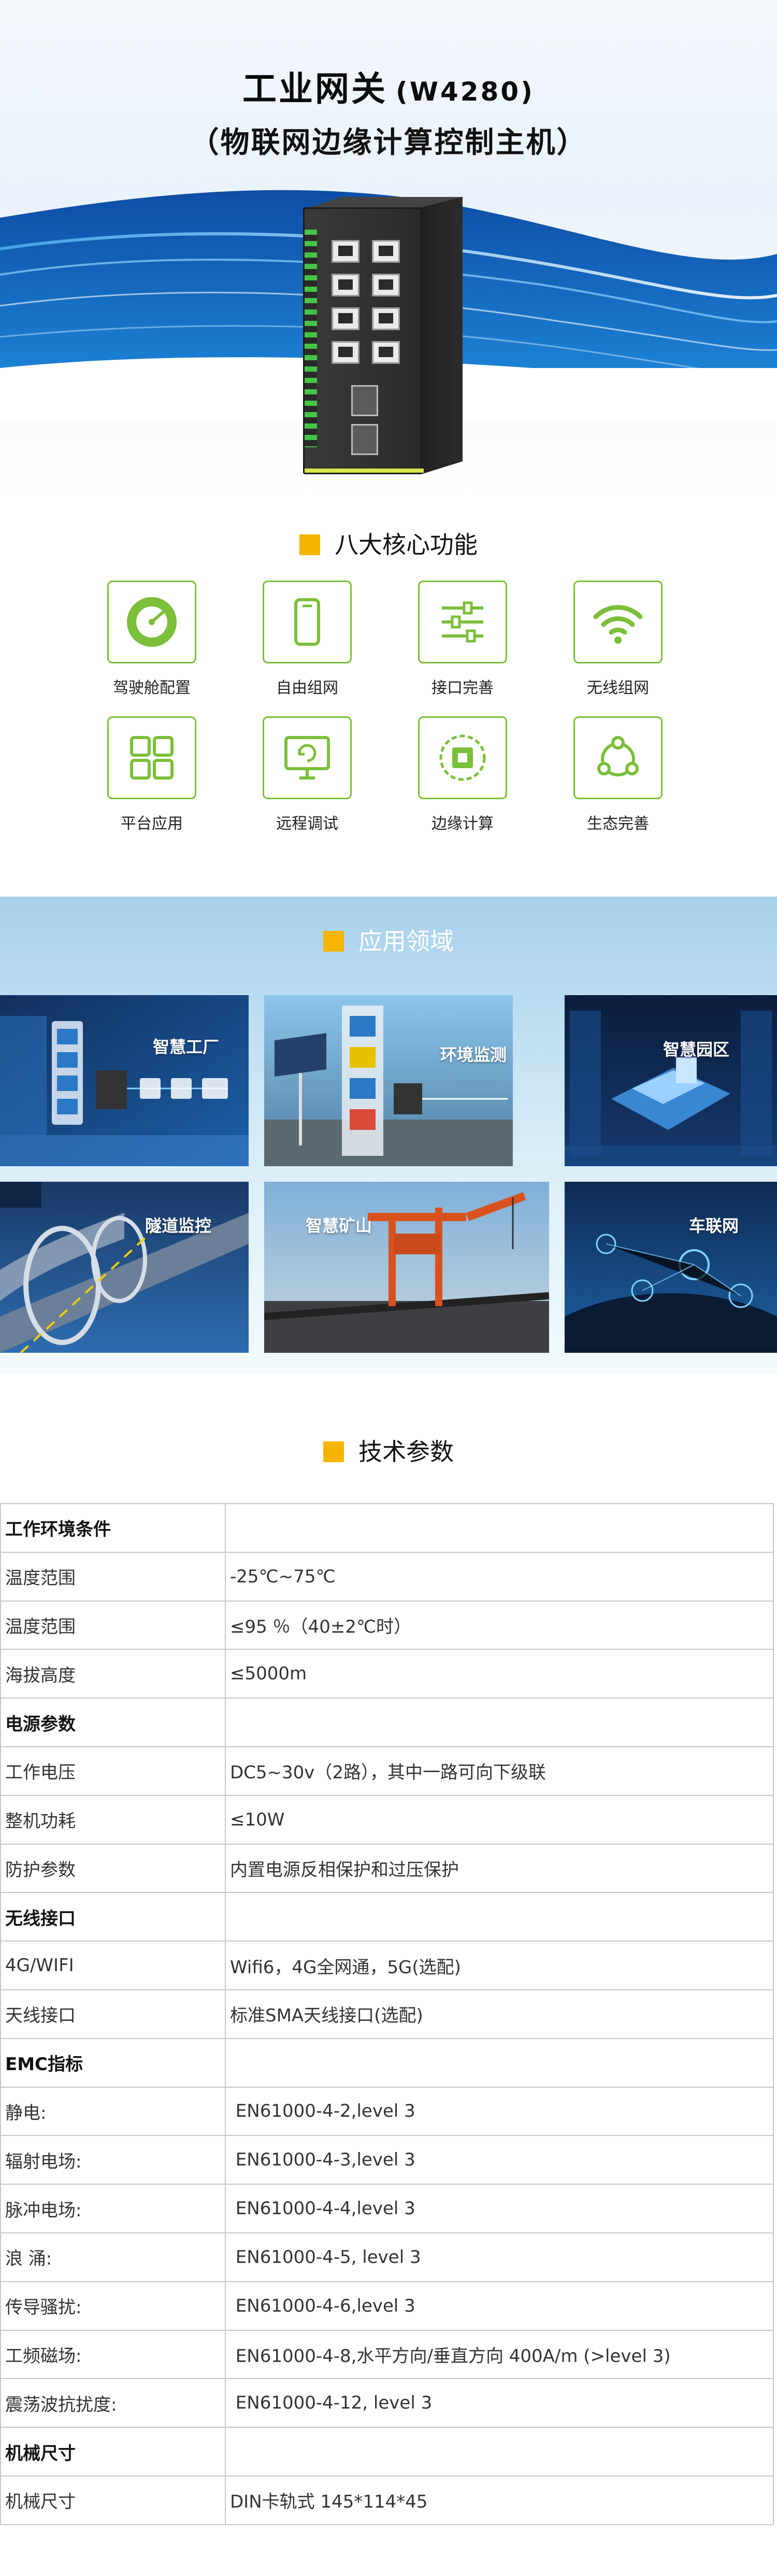  I want to click on feature-item: 边缘计算, so click(462, 774).